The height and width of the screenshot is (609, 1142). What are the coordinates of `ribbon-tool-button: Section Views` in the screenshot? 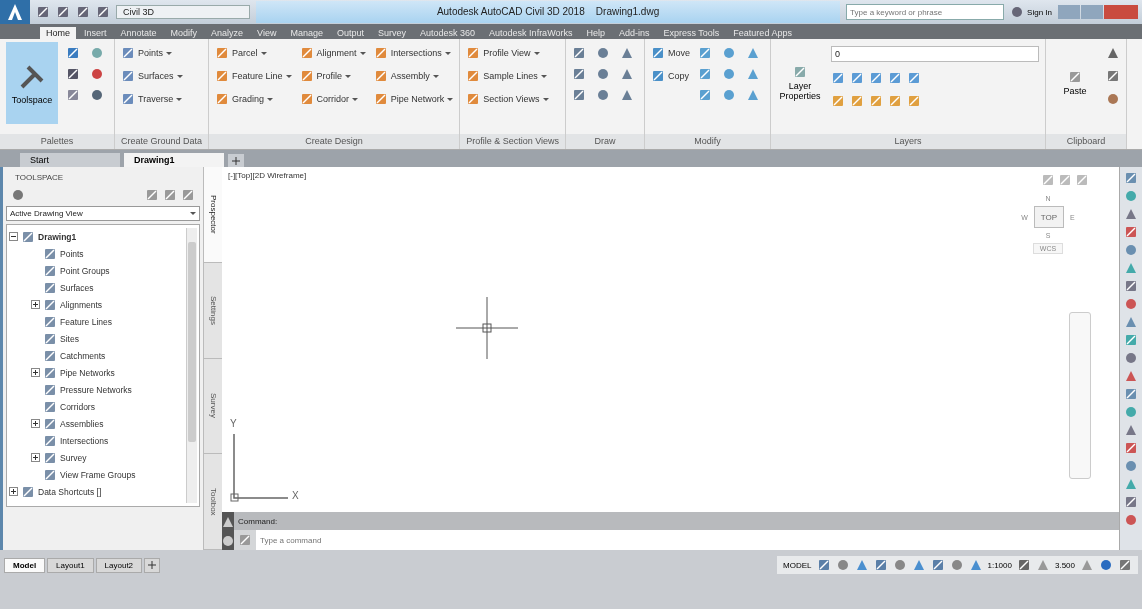 It's located at (507, 99).